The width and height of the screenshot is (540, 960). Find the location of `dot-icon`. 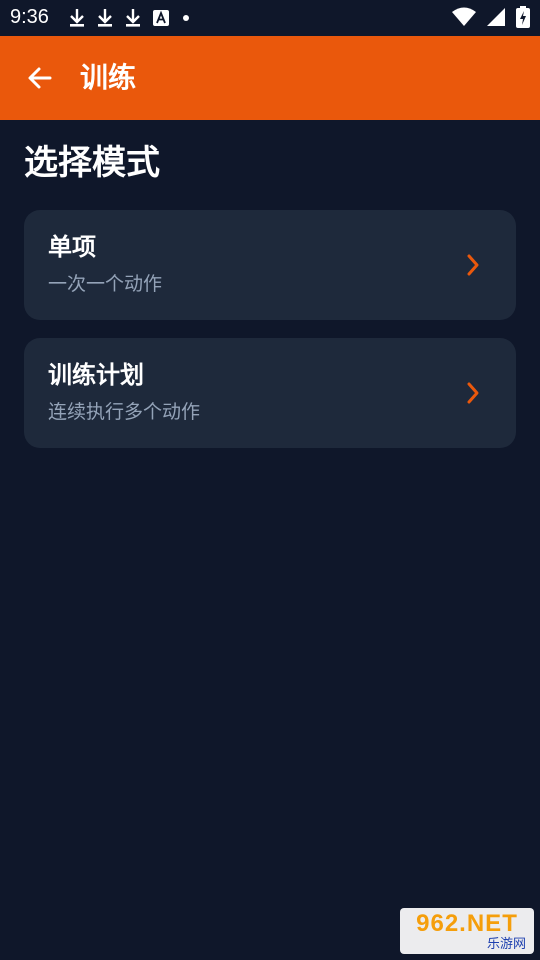

dot-icon is located at coordinates (186, 18).